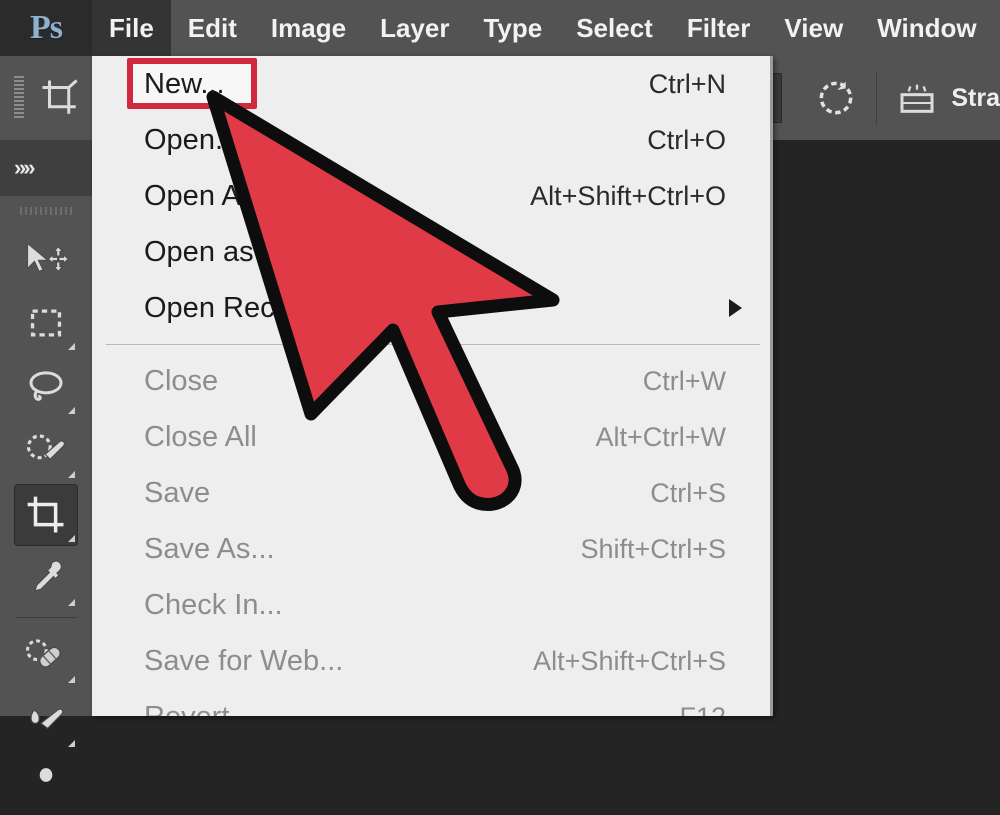 This screenshot has width=1000, height=815. What do you see at coordinates (653, 548) in the screenshot?
I see `menu-item-save-as-shortcut: Shift+Ctrl+S` at bounding box center [653, 548].